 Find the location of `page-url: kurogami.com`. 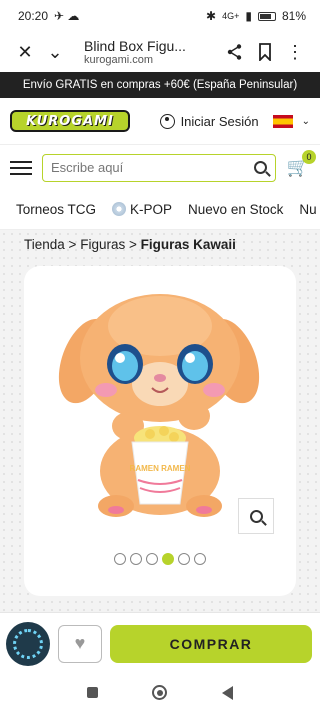

page-url: kurogami.com is located at coordinates (119, 59).